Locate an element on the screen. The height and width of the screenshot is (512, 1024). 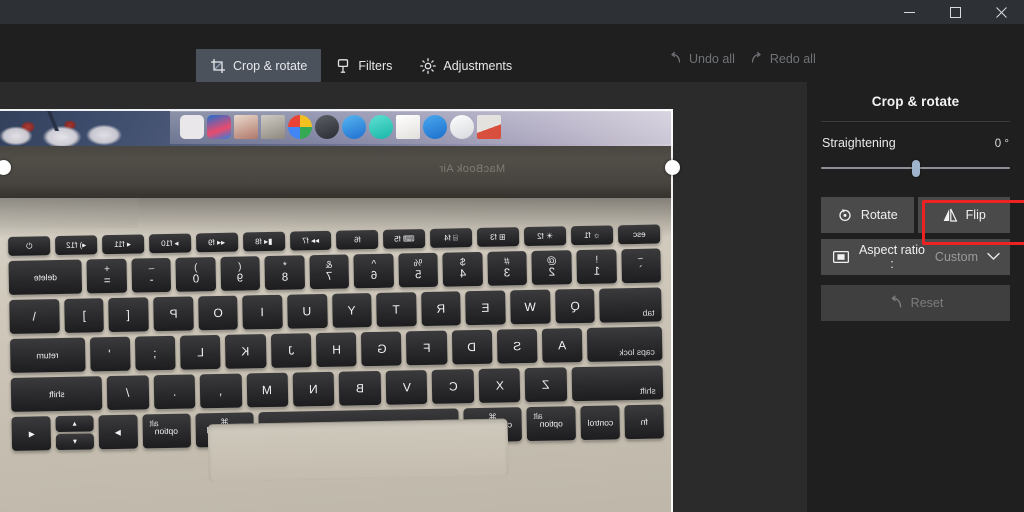
key: J is located at coordinates (291, 350).